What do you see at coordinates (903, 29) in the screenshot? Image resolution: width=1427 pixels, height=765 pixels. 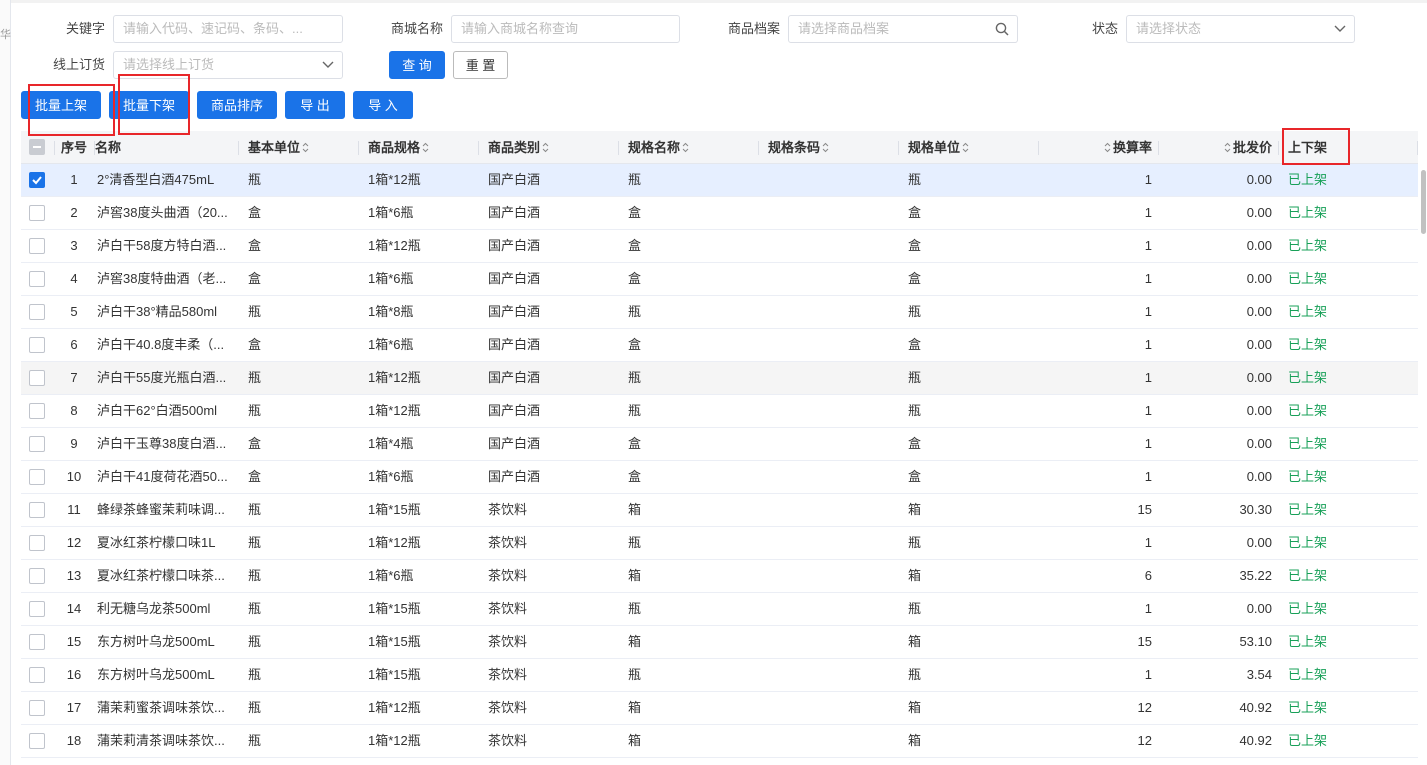 I see `product-file-select: 请选择商品档案` at bounding box center [903, 29].